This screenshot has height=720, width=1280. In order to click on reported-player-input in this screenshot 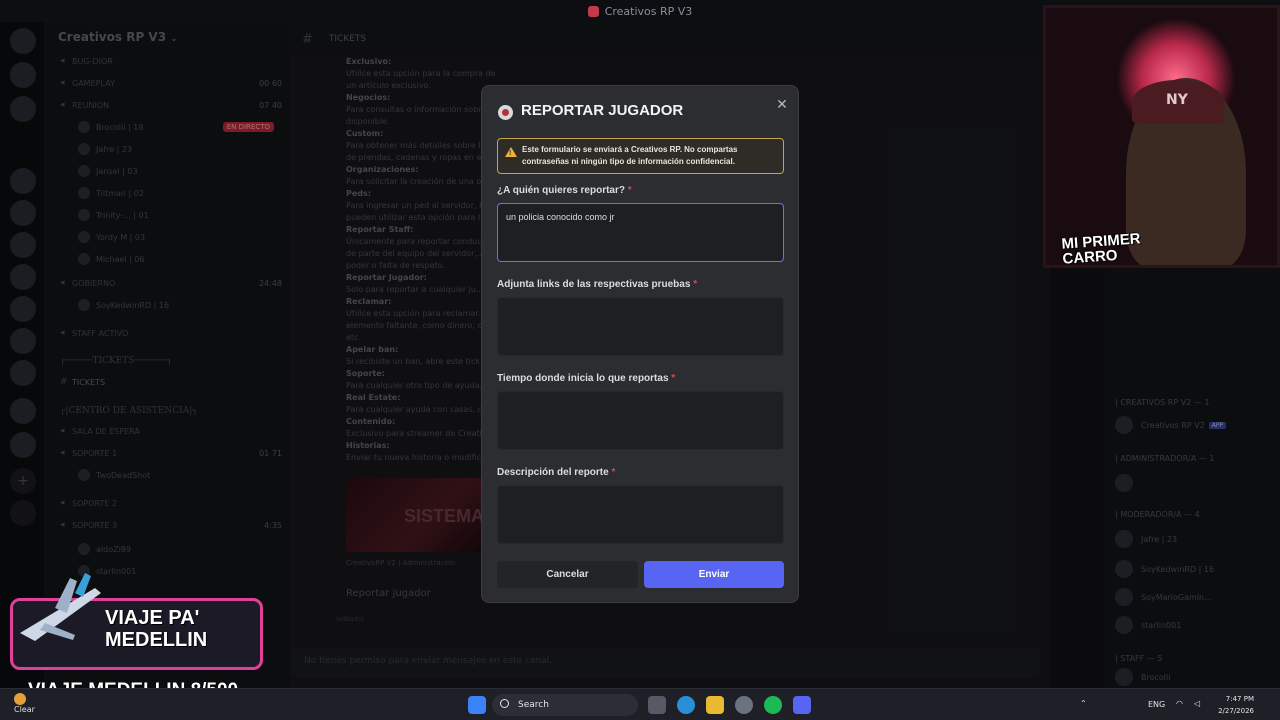, I will do `click(640, 232)`.